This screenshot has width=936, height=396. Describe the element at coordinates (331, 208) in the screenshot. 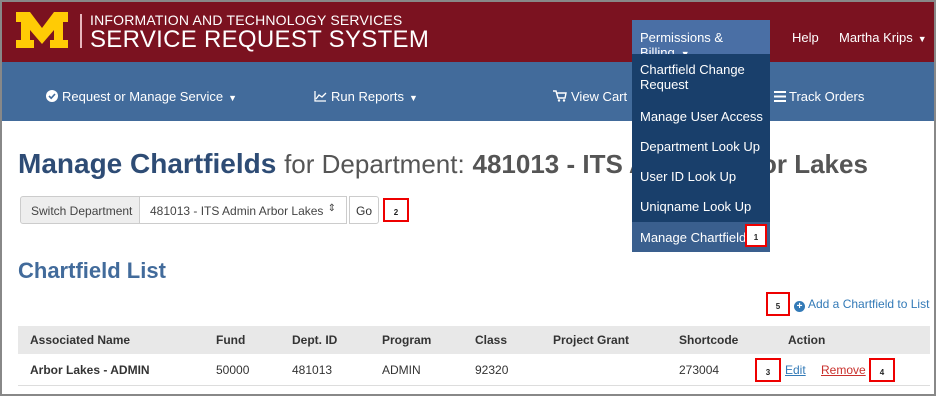

I see `select-arrows-icon: ⇕` at that location.